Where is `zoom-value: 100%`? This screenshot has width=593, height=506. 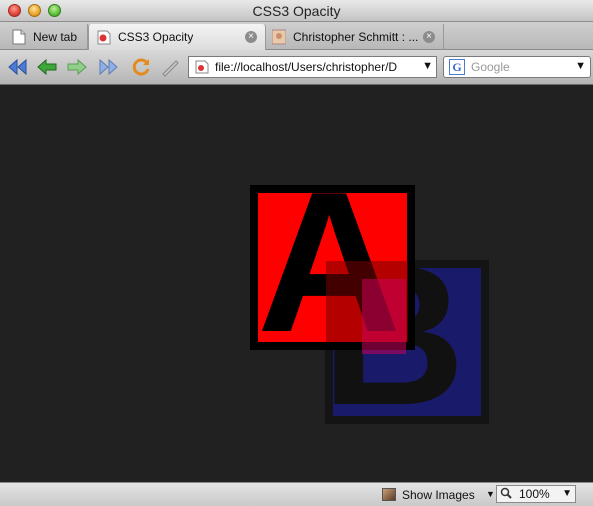
zoom-value: 100% is located at coordinates (534, 494).